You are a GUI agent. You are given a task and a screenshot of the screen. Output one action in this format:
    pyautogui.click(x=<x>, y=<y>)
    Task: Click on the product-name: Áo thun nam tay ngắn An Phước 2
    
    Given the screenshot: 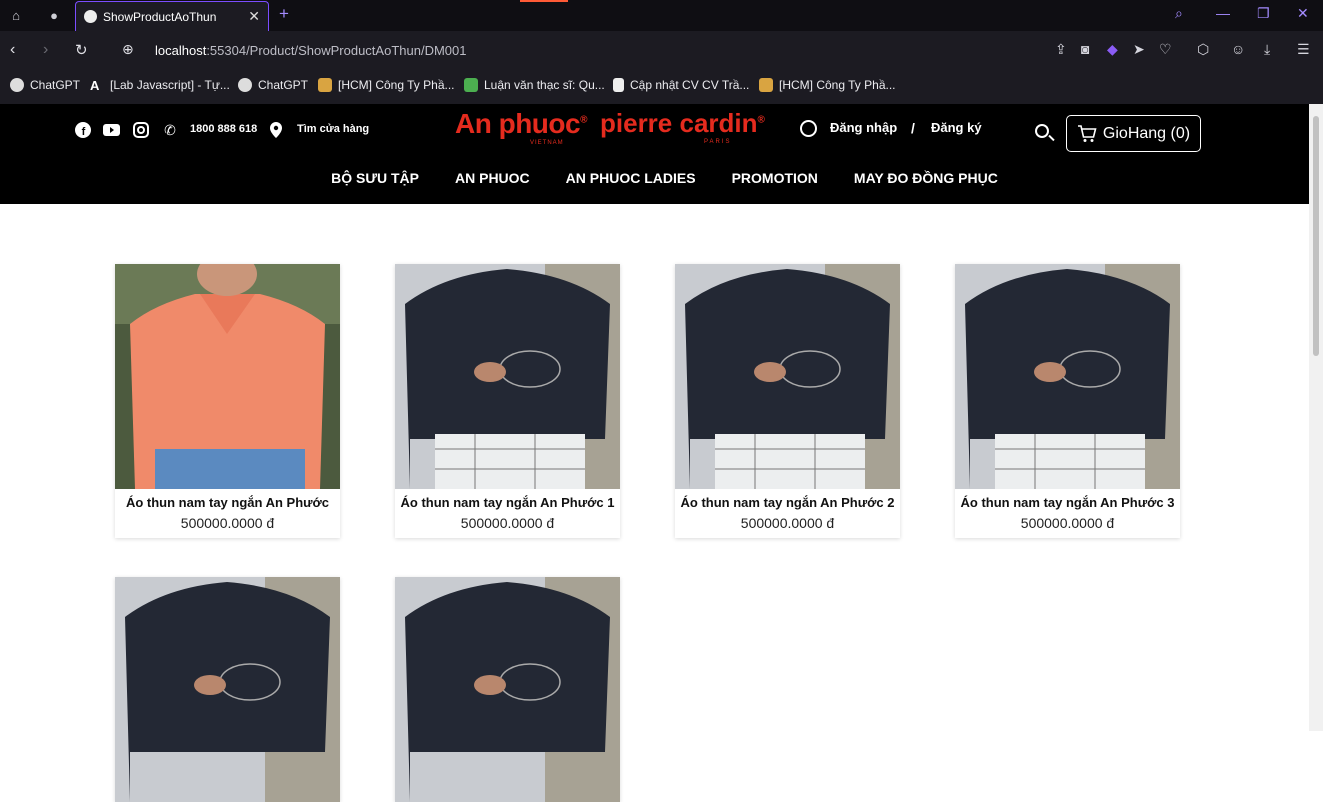 What is the action you would take?
    pyautogui.click(x=787, y=502)
    